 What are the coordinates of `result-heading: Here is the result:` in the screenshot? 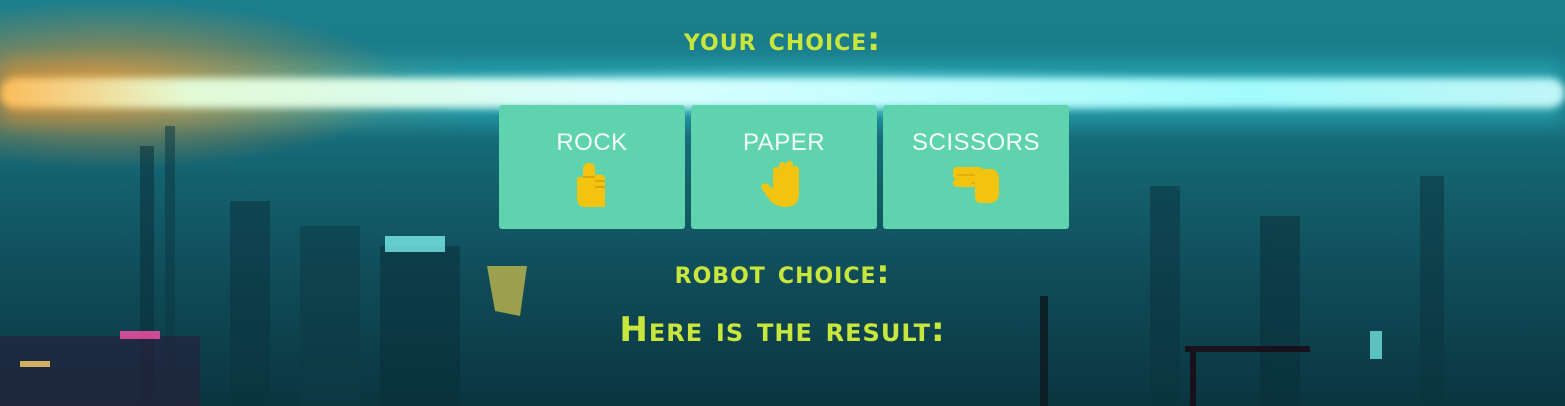 It's located at (782, 330).